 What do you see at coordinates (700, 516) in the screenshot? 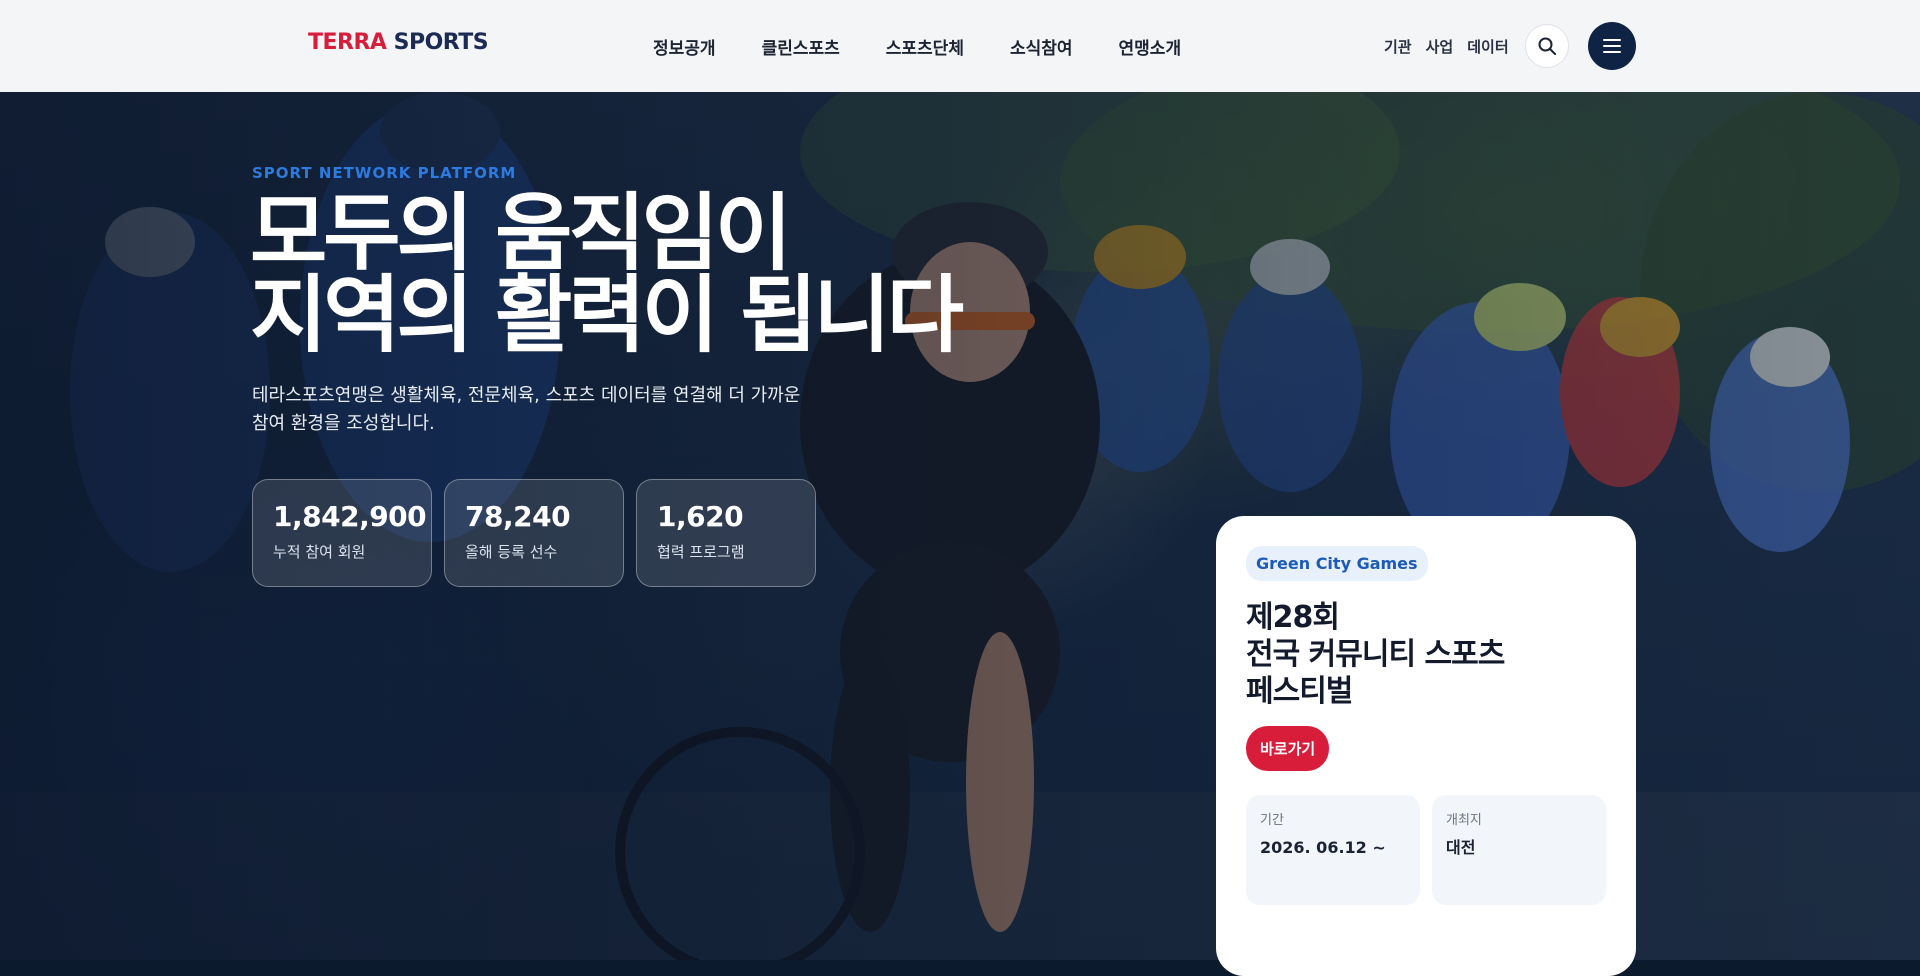
I see `stat-value: 1,620` at bounding box center [700, 516].